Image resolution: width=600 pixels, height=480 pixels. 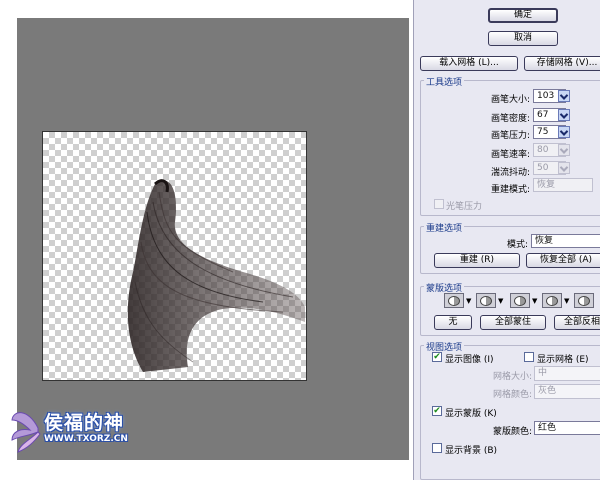 What do you see at coordinates (563, 260) in the screenshot?
I see `restore-all-button: 恢复全部 (A)` at bounding box center [563, 260].